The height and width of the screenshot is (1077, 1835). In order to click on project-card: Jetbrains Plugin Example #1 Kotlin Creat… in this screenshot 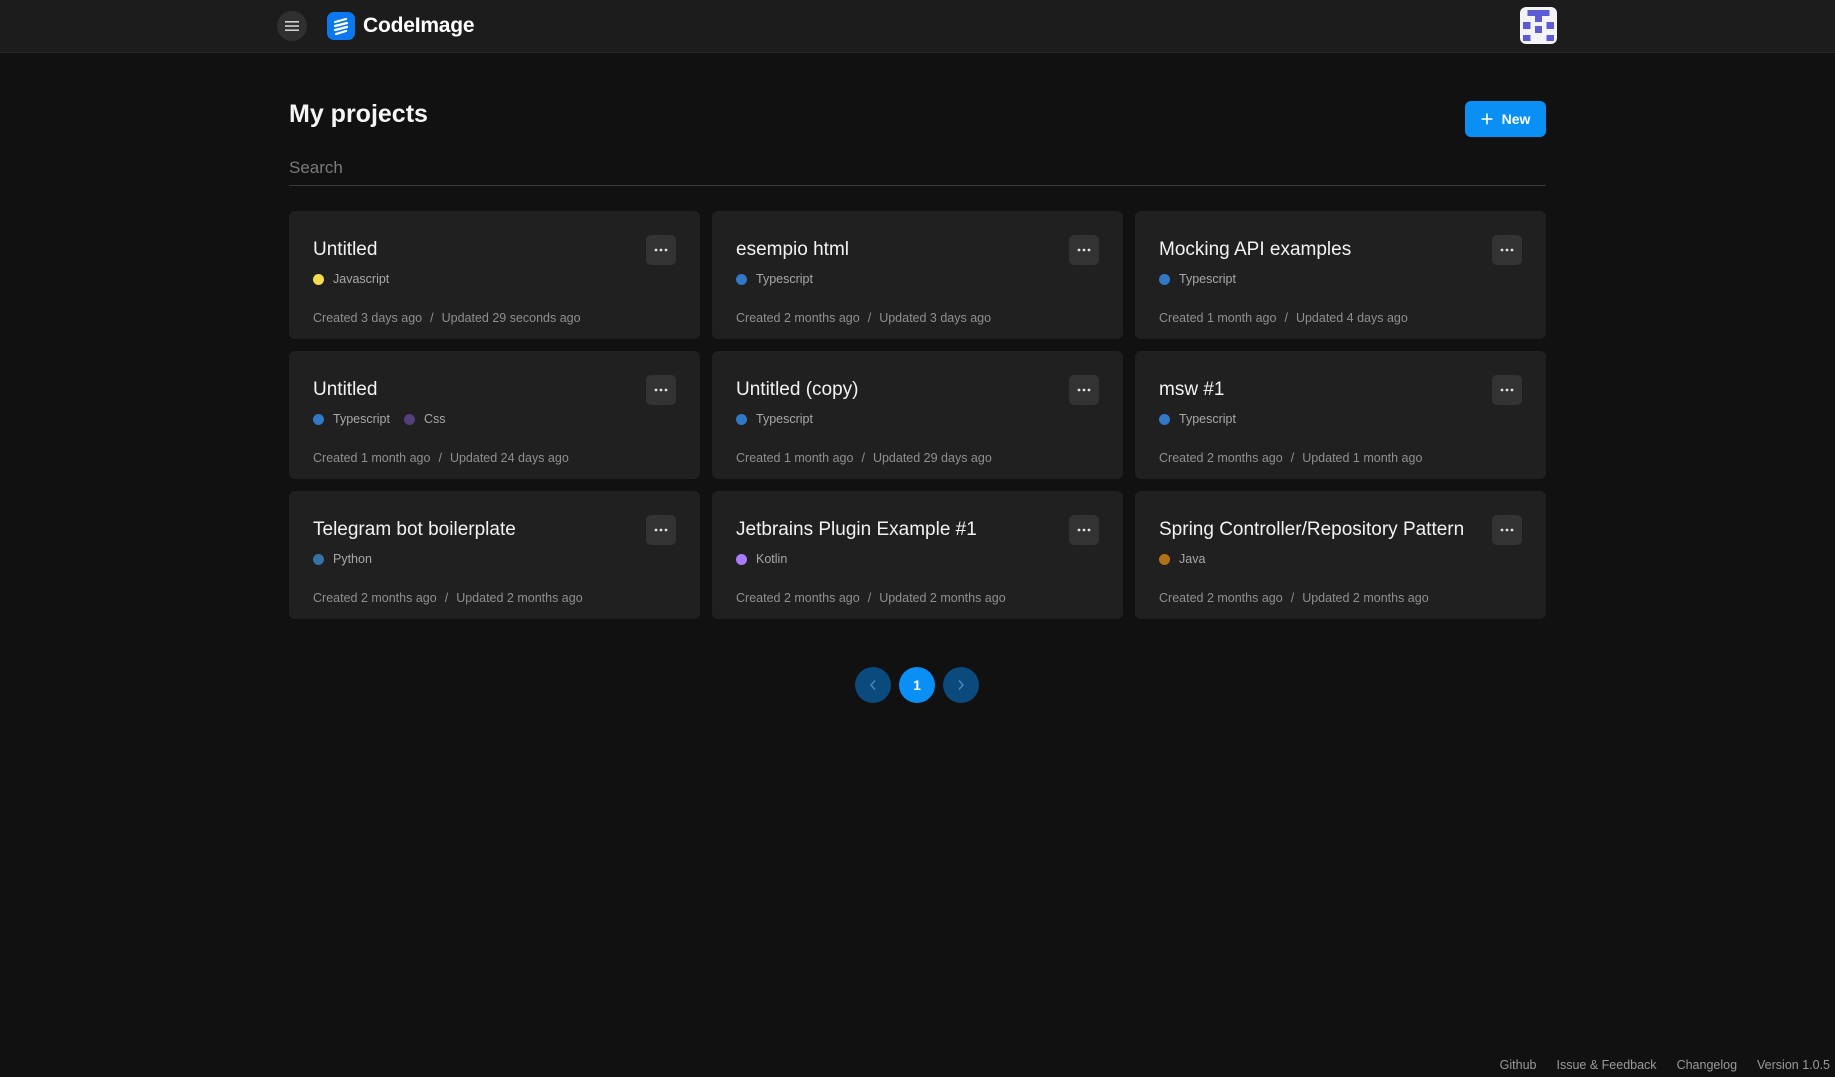, I will do `click(917, 555)`.